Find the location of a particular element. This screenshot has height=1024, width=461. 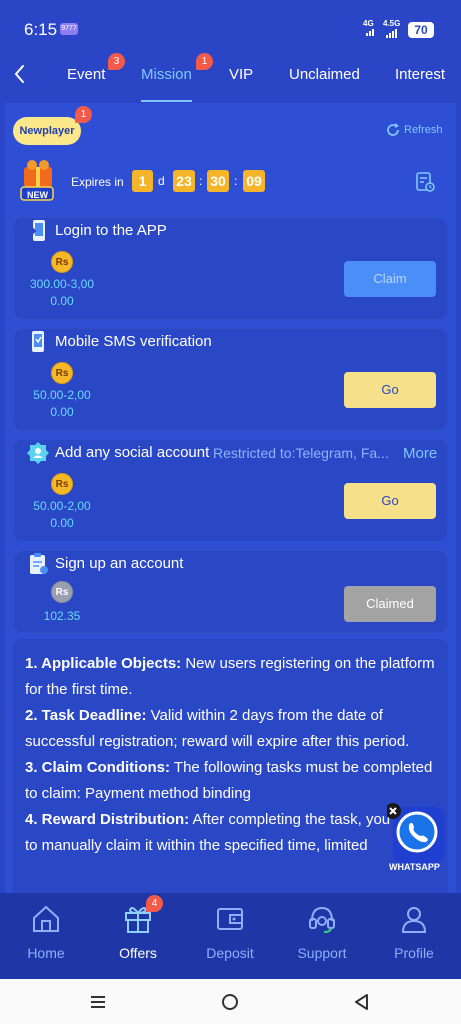

nav-support: Support is located at coordinates (322, 936).